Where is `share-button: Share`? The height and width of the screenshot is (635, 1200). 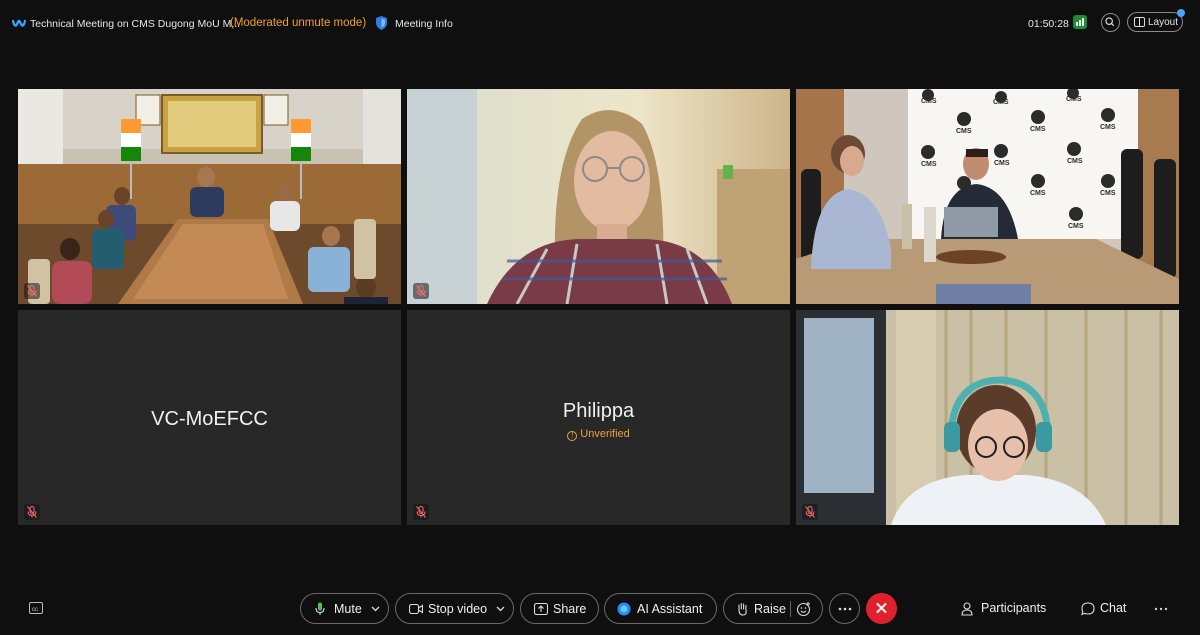 share-button: Share is located at coordinates (559, 608).